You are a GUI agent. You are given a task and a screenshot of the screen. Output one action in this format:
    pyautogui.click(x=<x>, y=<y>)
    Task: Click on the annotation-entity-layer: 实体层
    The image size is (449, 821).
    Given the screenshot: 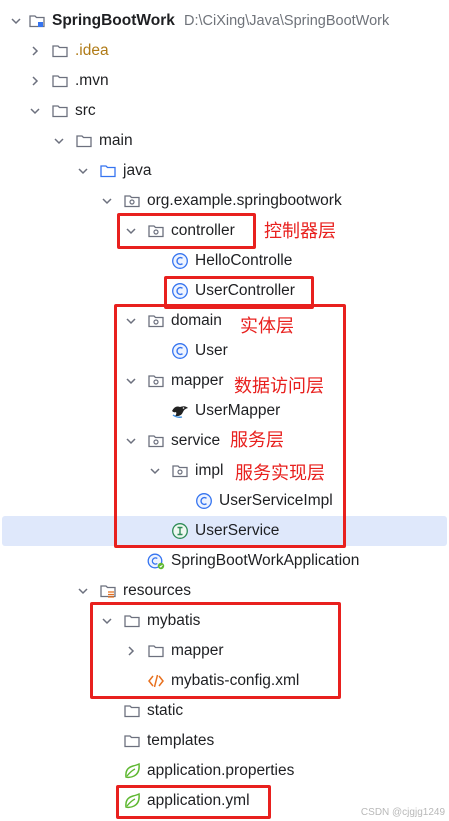 What is the action you would take?
    pyautogui.click(x=267, y=326)
    